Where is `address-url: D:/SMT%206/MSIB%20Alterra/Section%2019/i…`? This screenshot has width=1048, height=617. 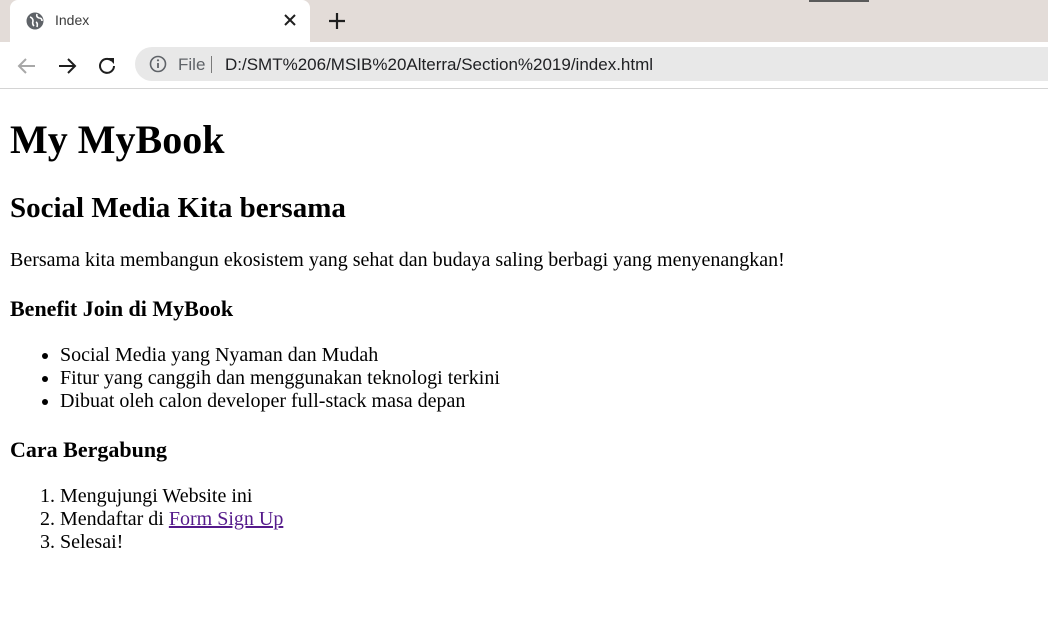
address-url: D:/SMT%206/MSIB%20Alterra/Section%2019/i… is located at coordinates (439, 65).